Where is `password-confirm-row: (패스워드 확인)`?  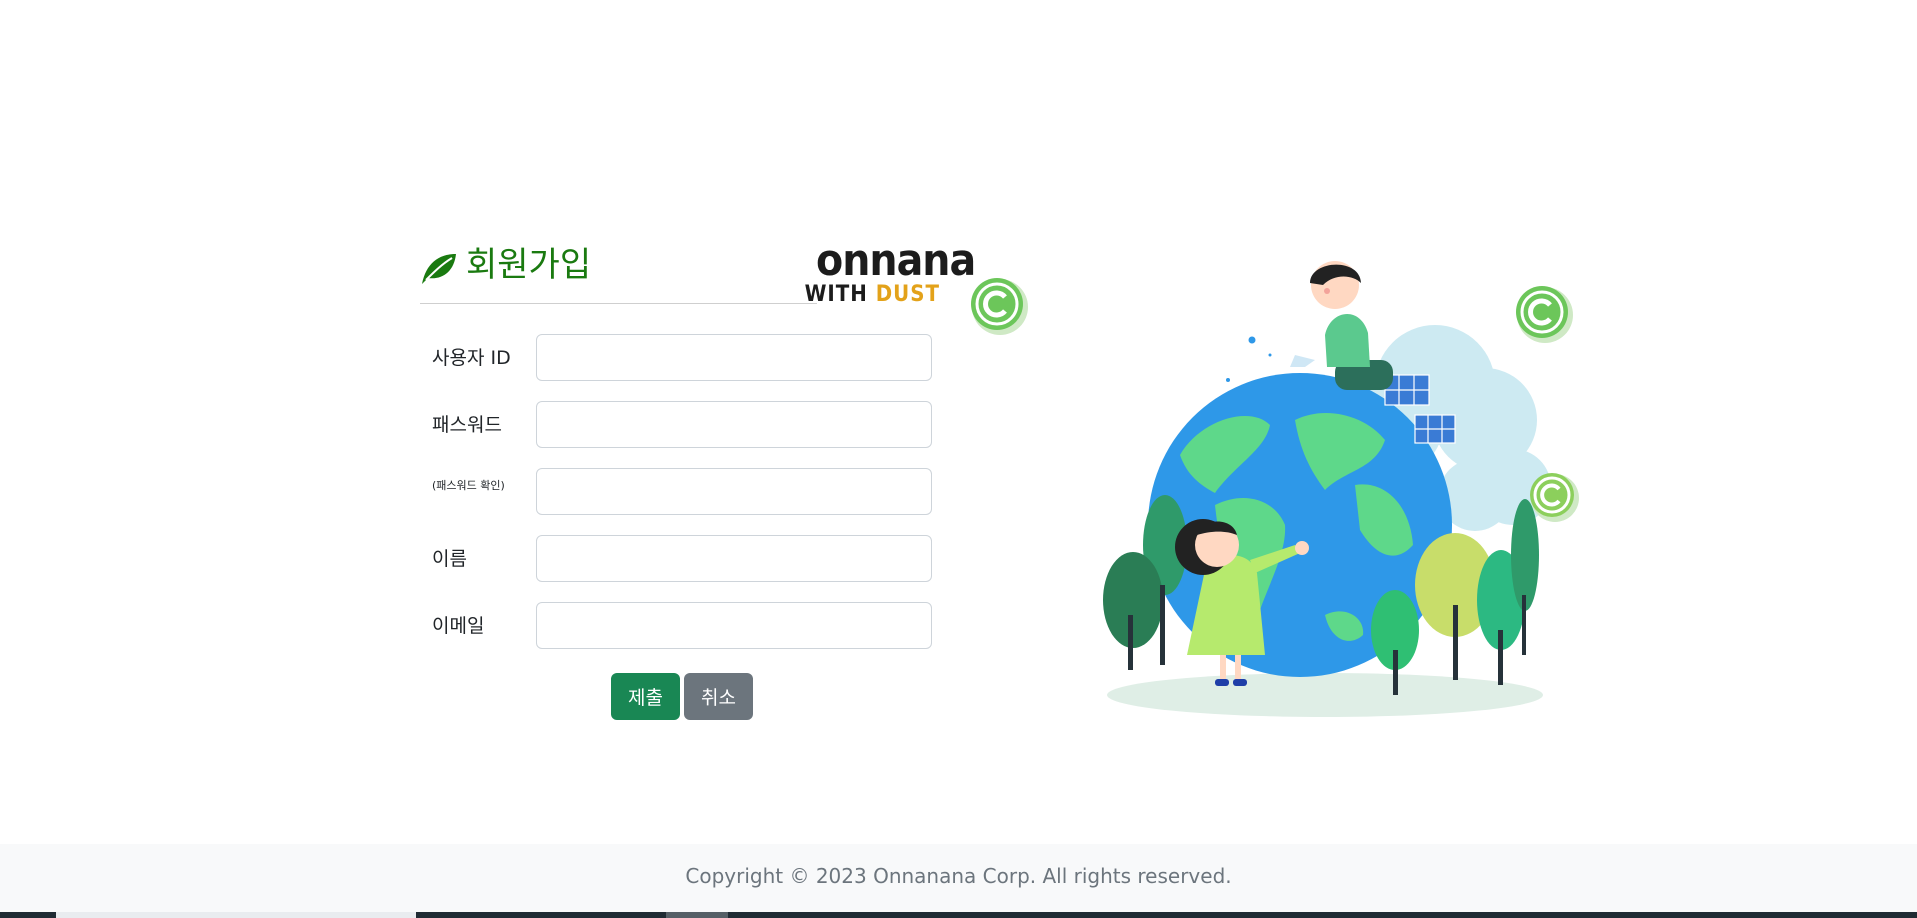
password-confirm-row: (패스워드 확인) is located at coordinates (676, 492).